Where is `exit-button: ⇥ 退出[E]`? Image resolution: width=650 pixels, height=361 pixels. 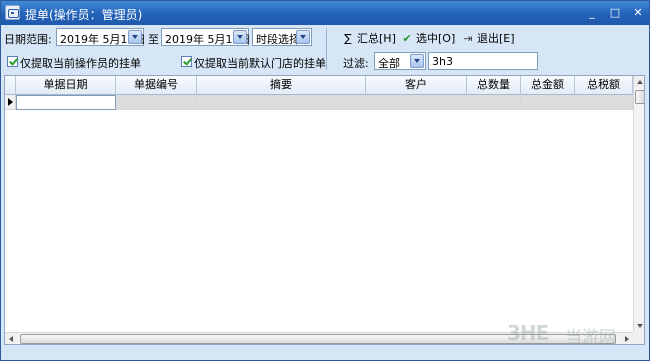 exit-button: ⇥ 退出[E] is located at coordinates (488, 40).